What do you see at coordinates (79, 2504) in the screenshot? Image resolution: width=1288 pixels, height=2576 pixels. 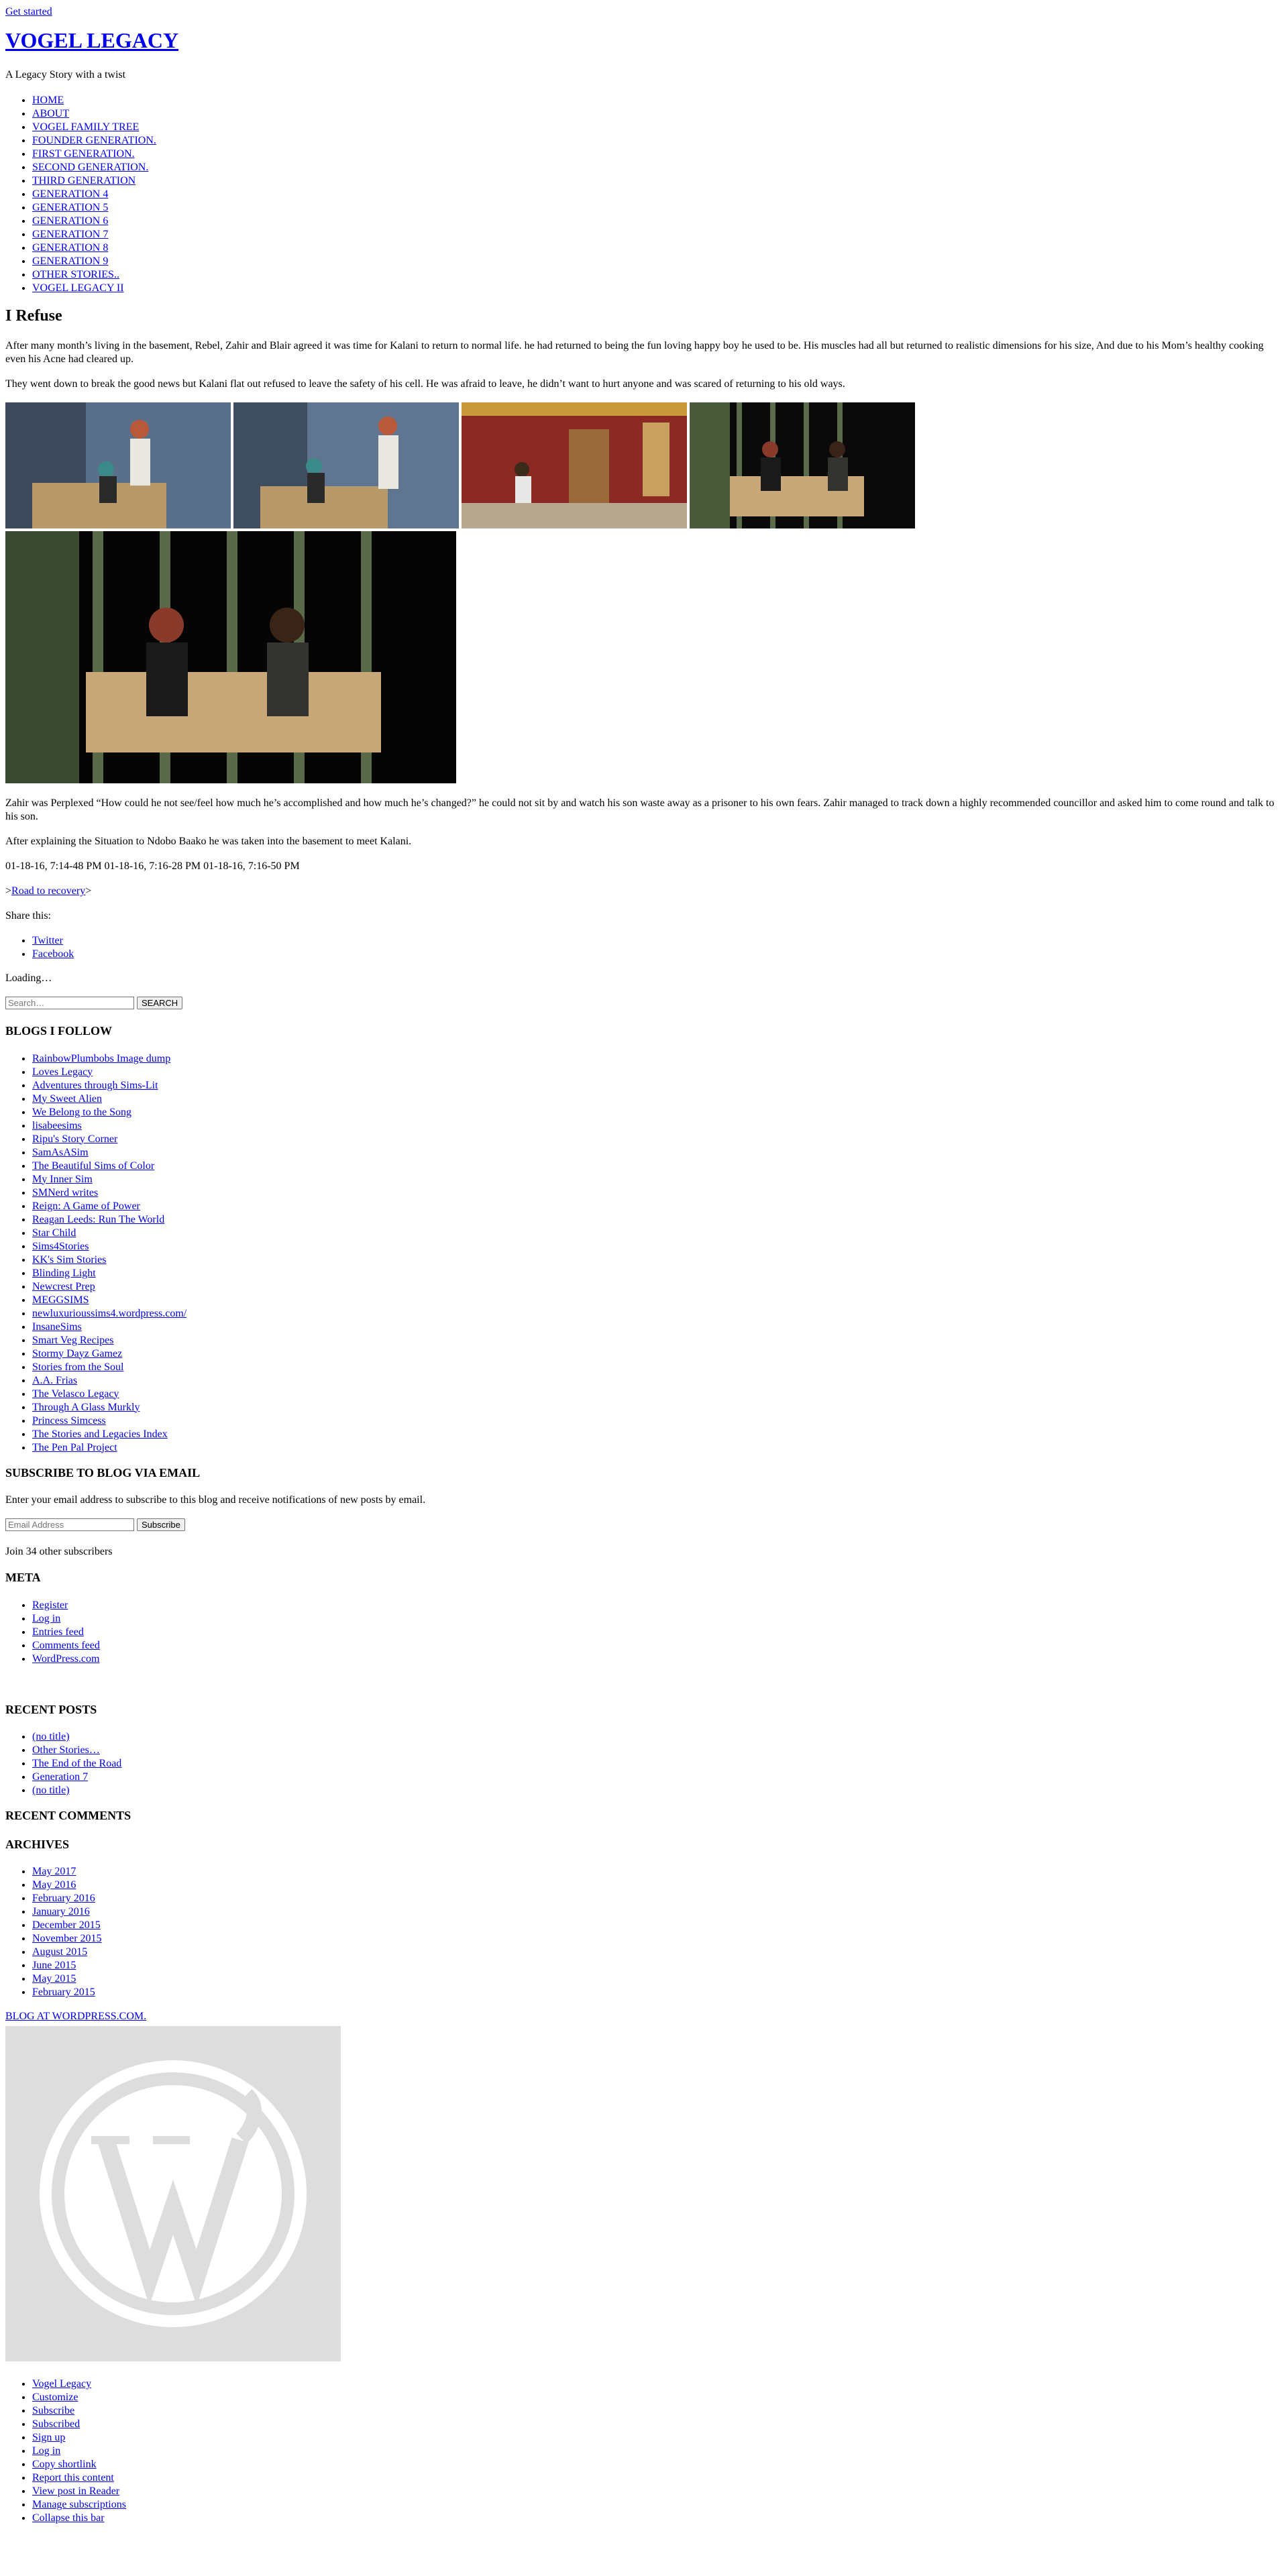 I see `manage-subscriptions-link: Manage subscriptions` at bounding box center [79, 2504].